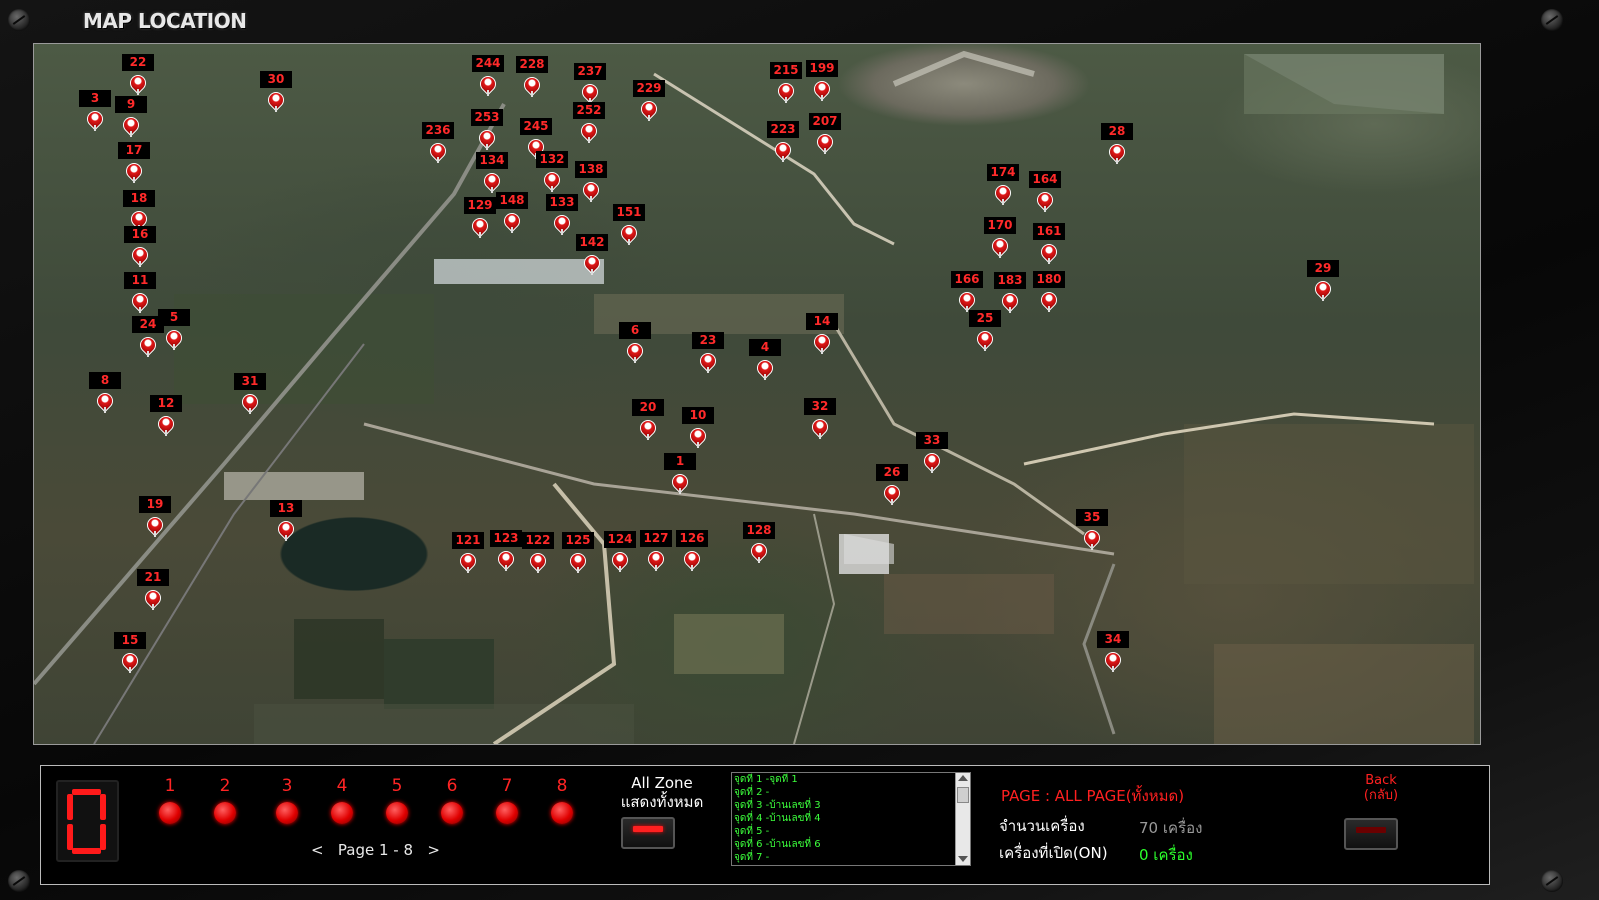 The height and width of the screenshot is (900, 1599). What do you see at coordinates (1552, 881) in the screenshot?
I see `screw-bottom-right` at bounding box center [1552, 881].